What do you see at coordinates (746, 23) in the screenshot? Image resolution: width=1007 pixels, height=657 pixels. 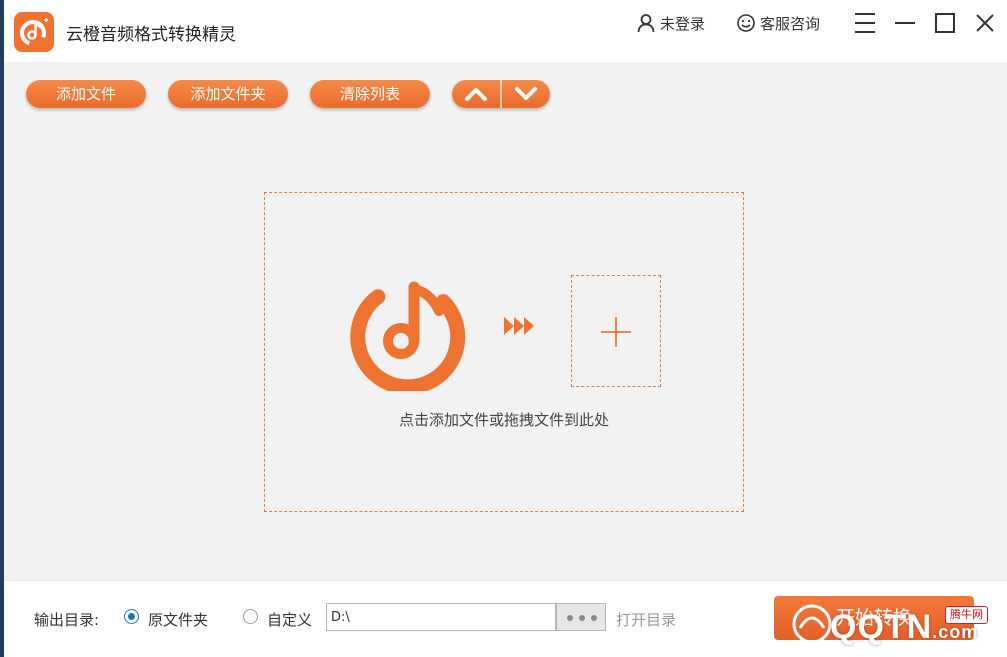 I see `smiley-icon` at bounding box center [746, 23].